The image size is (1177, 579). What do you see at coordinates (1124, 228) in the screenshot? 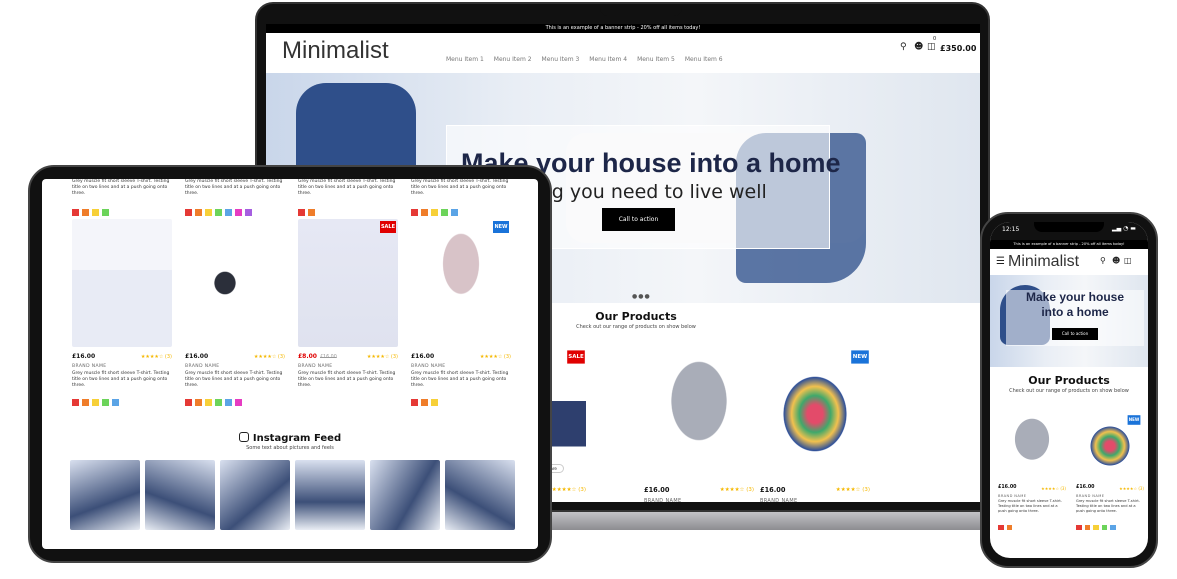
I see `signal-wifi-battery-icon: ▂▄ ◔ ▬` at bounding box center [1124, 228].